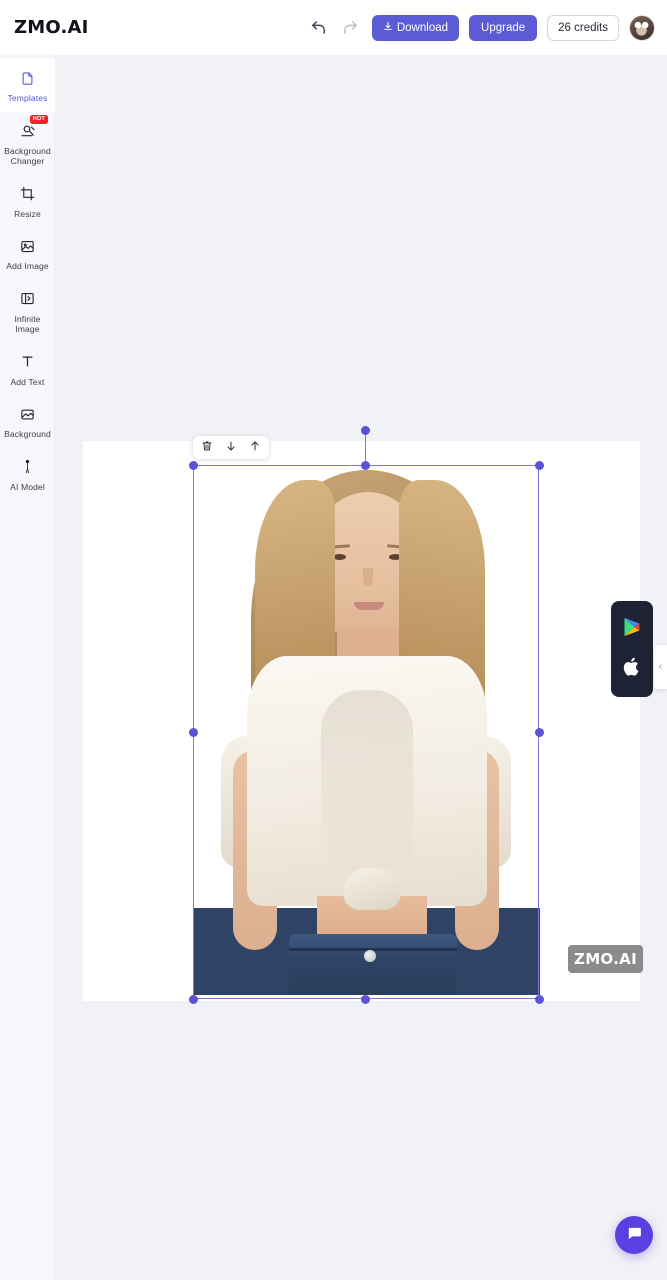 The height and width of the screenshot is (1280, 667). Describe the element at coordinates (27, 98) in the screenshot. I see `sidebar-label-templates: Templates` at that location.